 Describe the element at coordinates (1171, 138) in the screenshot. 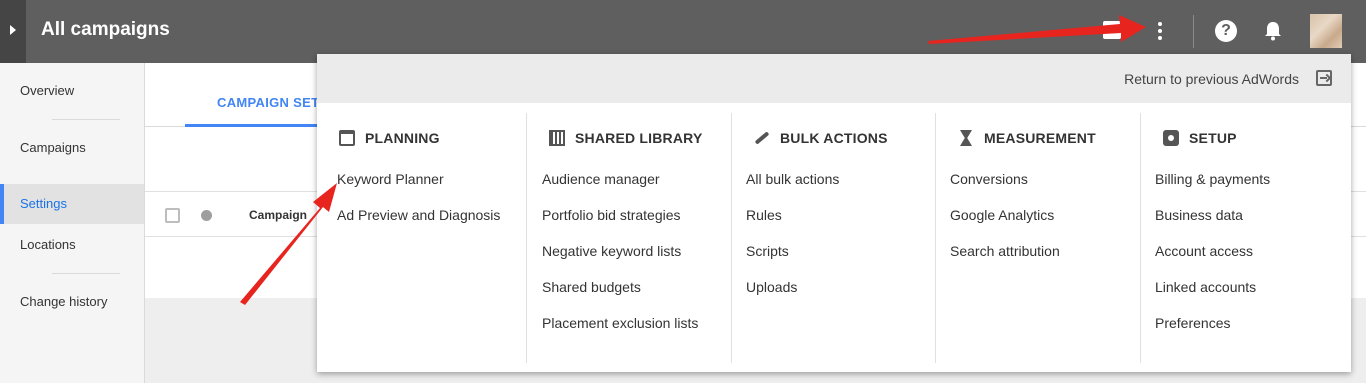

I see `gear-icon` at that location.